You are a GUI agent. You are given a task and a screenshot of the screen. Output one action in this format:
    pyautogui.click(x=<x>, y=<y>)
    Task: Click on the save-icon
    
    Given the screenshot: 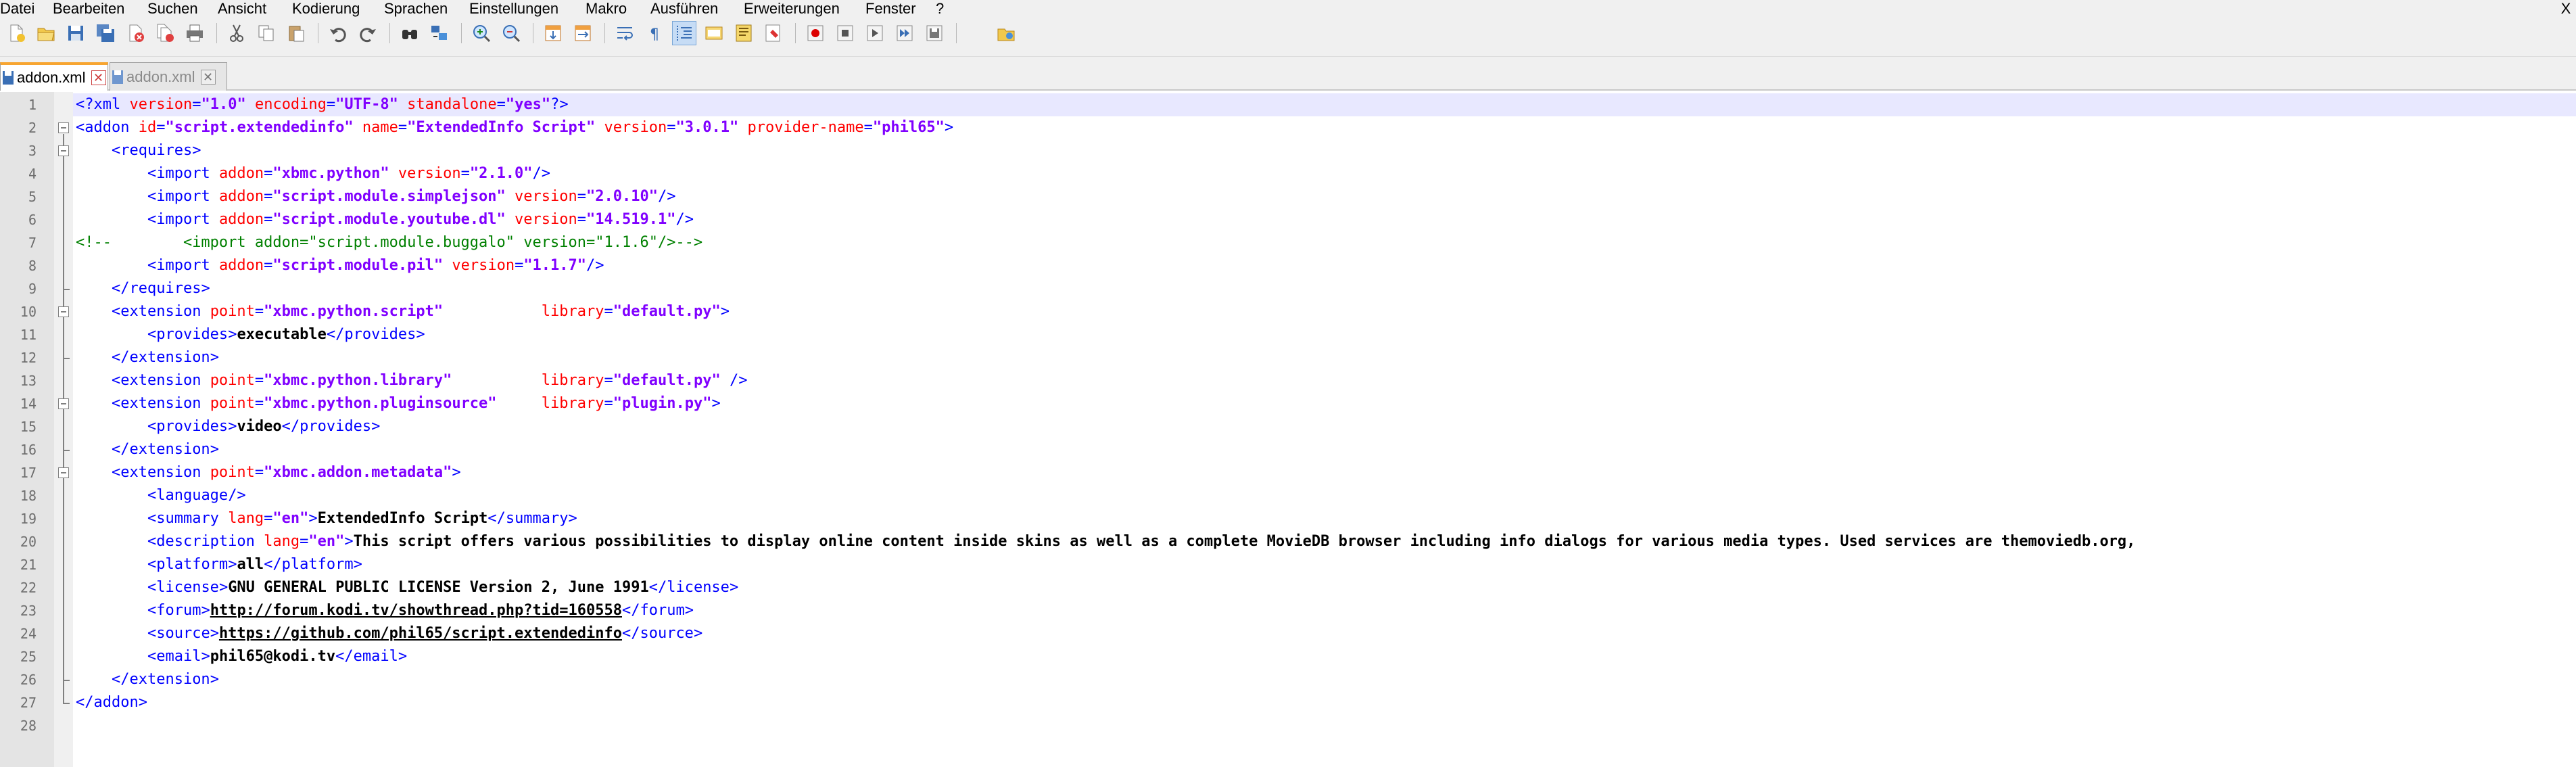 What is the action you would take?
    pyautogui.click(x=76, y=33)
    